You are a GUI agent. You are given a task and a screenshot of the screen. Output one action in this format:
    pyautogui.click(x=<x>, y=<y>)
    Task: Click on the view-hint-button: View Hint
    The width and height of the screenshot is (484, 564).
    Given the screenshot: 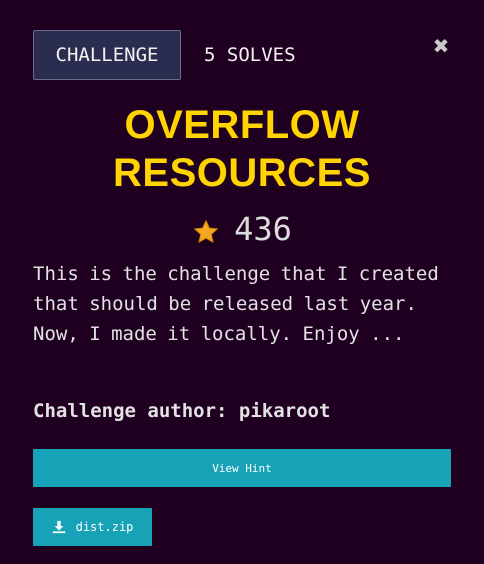 What is the action you would take?
    pyautogui.click(x=242, y=468)
    